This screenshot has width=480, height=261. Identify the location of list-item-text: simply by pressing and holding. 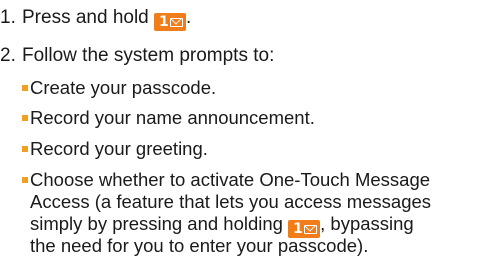
(156, 223).